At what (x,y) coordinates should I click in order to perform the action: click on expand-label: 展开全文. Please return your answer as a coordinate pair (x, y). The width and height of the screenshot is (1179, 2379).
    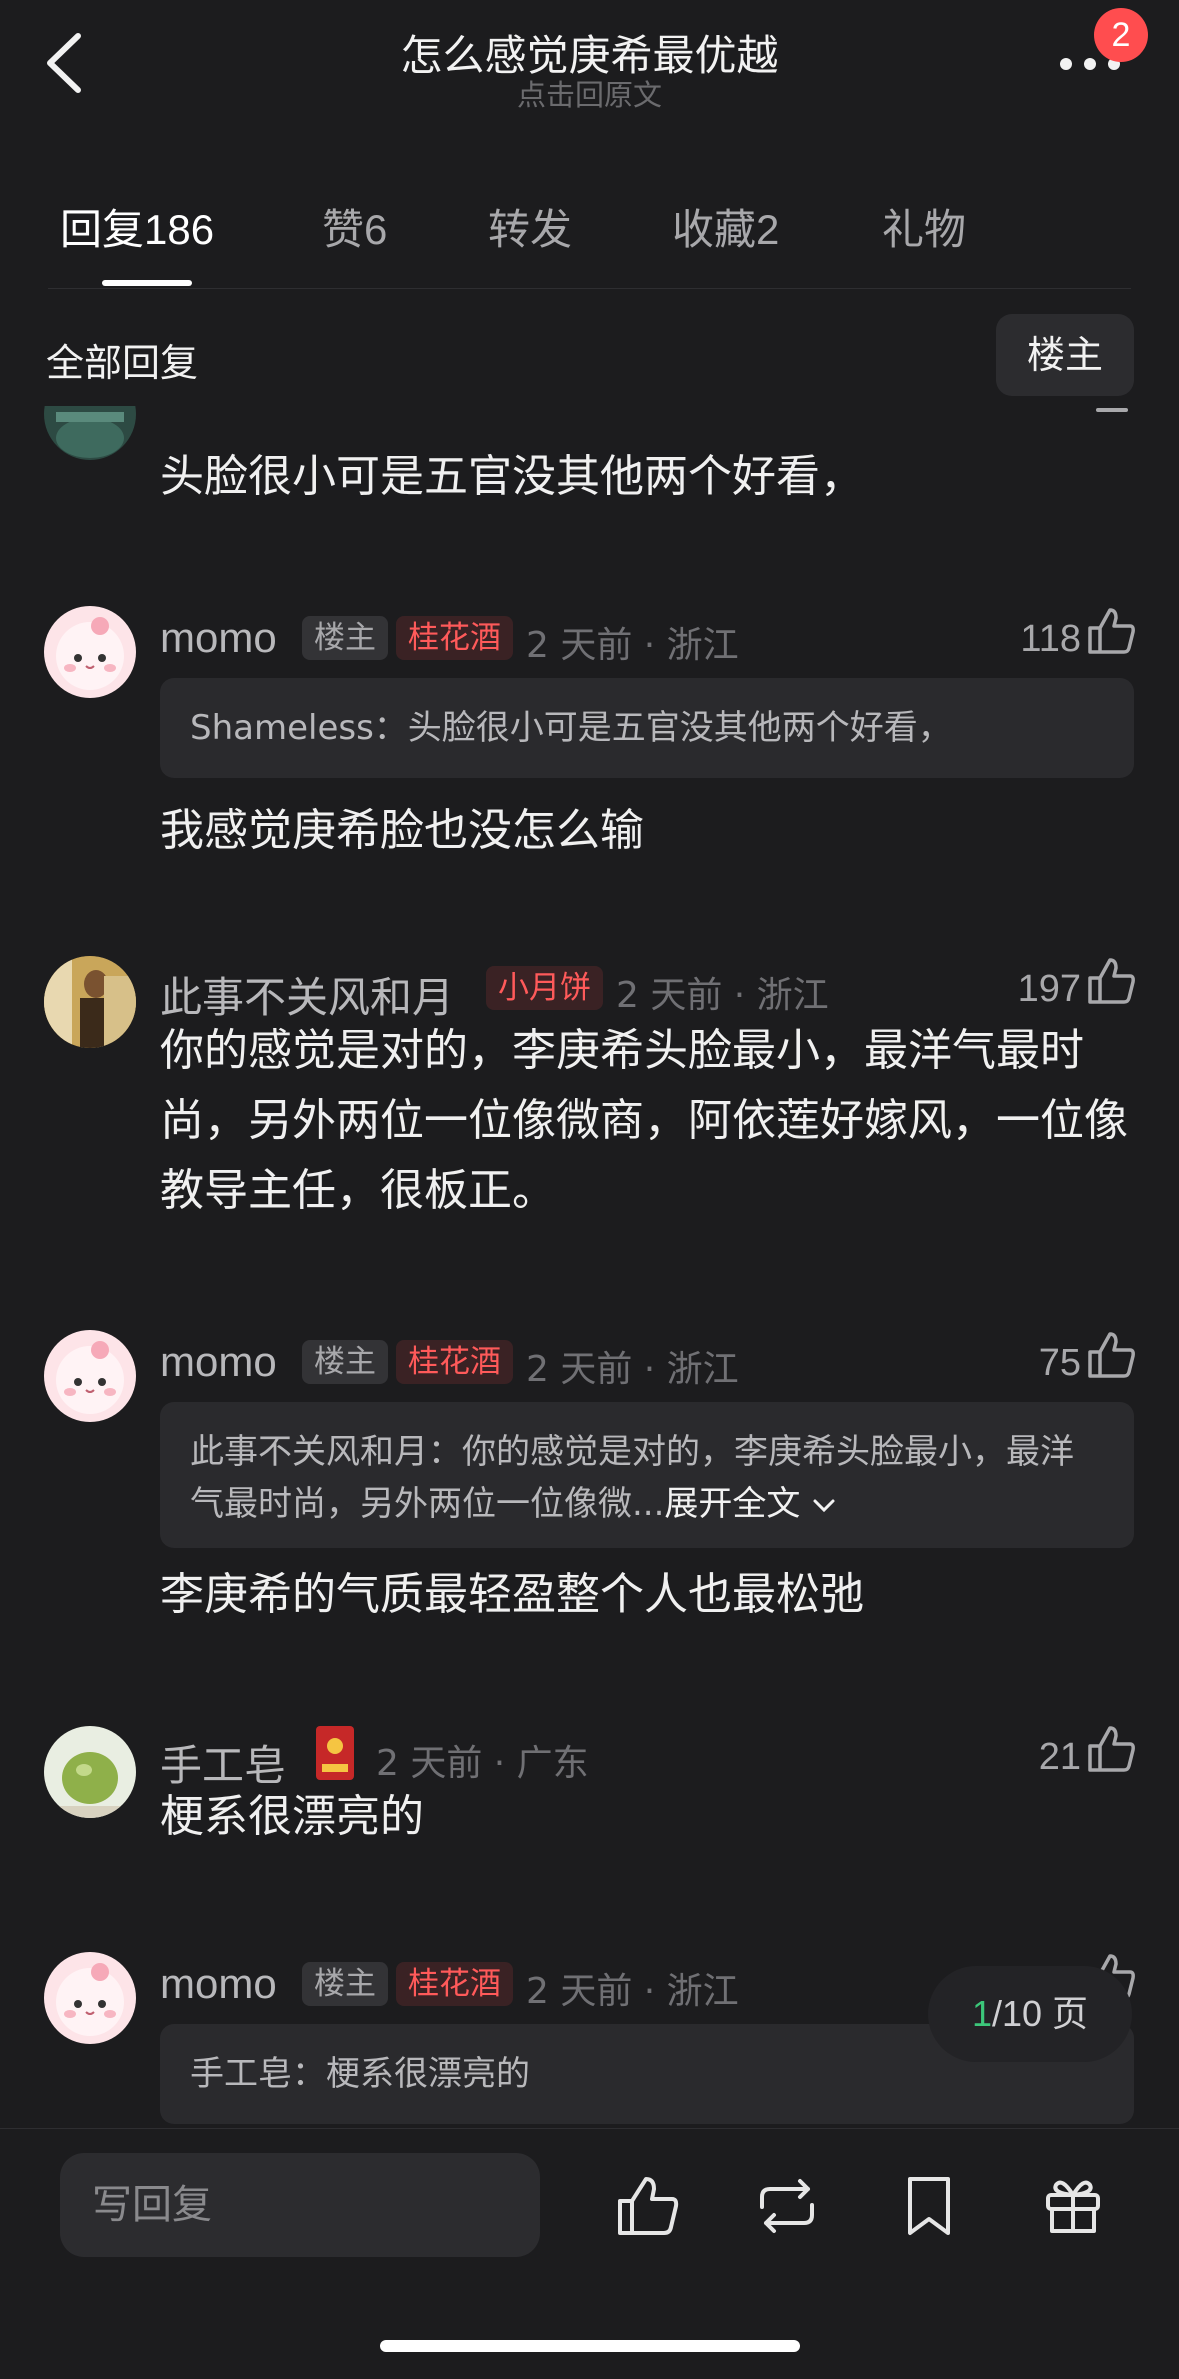
    Looking at the image, I should click on (732, 1504).